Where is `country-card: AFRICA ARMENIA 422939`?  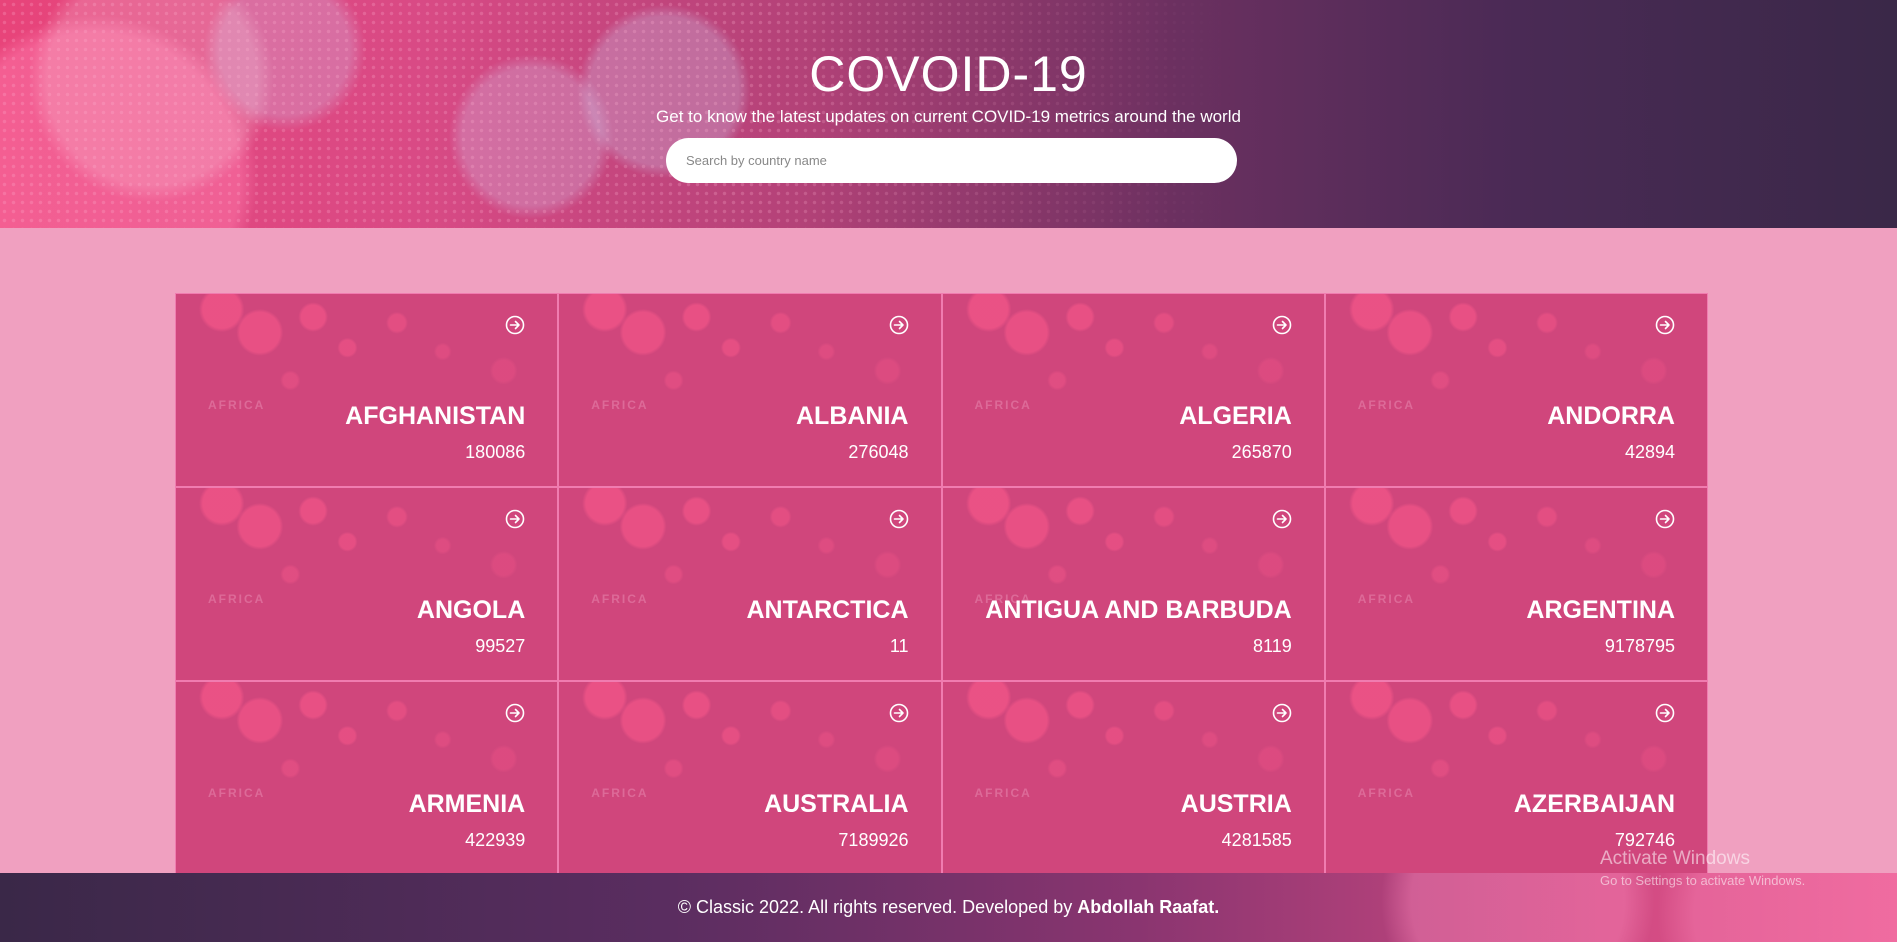
country-card: AFRICA ARMENIA 422939 is located at coordinates (367, 778).